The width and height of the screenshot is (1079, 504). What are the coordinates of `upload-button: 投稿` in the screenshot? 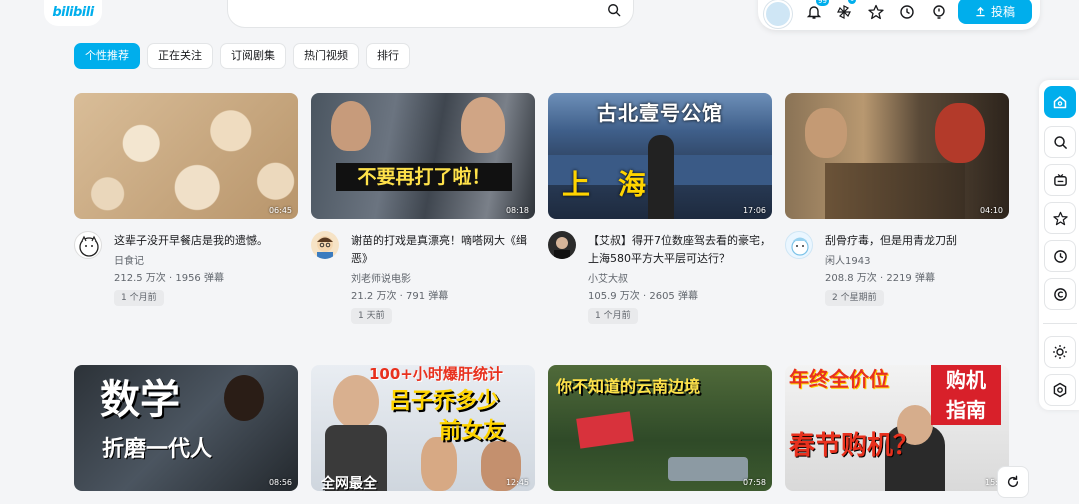 It's located at (995, 12).